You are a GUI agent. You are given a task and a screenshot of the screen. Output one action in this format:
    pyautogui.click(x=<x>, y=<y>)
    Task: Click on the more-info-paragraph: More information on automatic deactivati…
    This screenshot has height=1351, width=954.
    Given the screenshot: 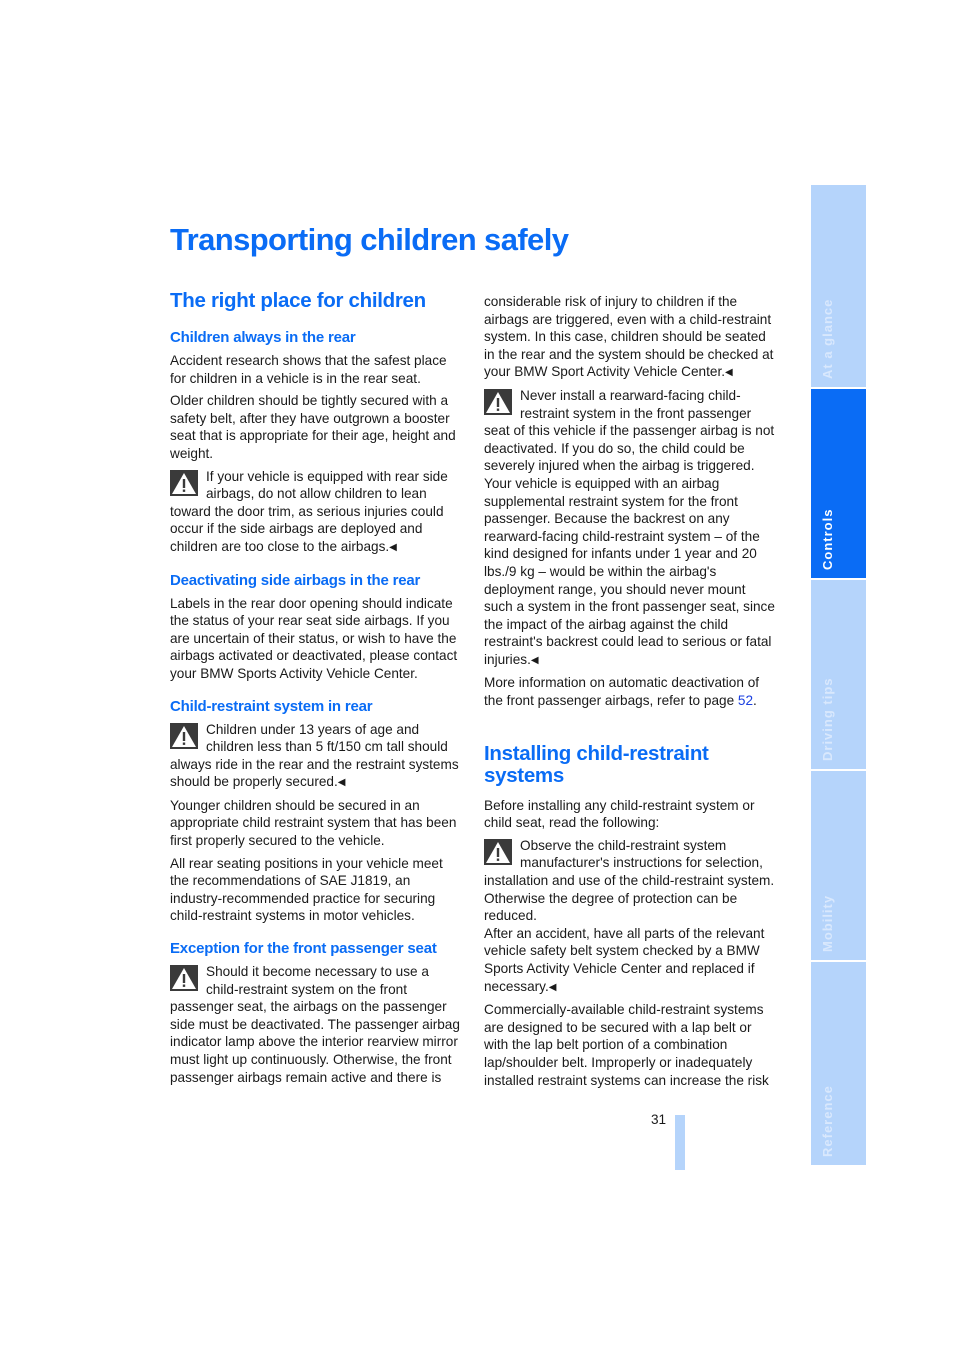 What is the action you would take?
    pyautogui.click(x=630, y=691)
    